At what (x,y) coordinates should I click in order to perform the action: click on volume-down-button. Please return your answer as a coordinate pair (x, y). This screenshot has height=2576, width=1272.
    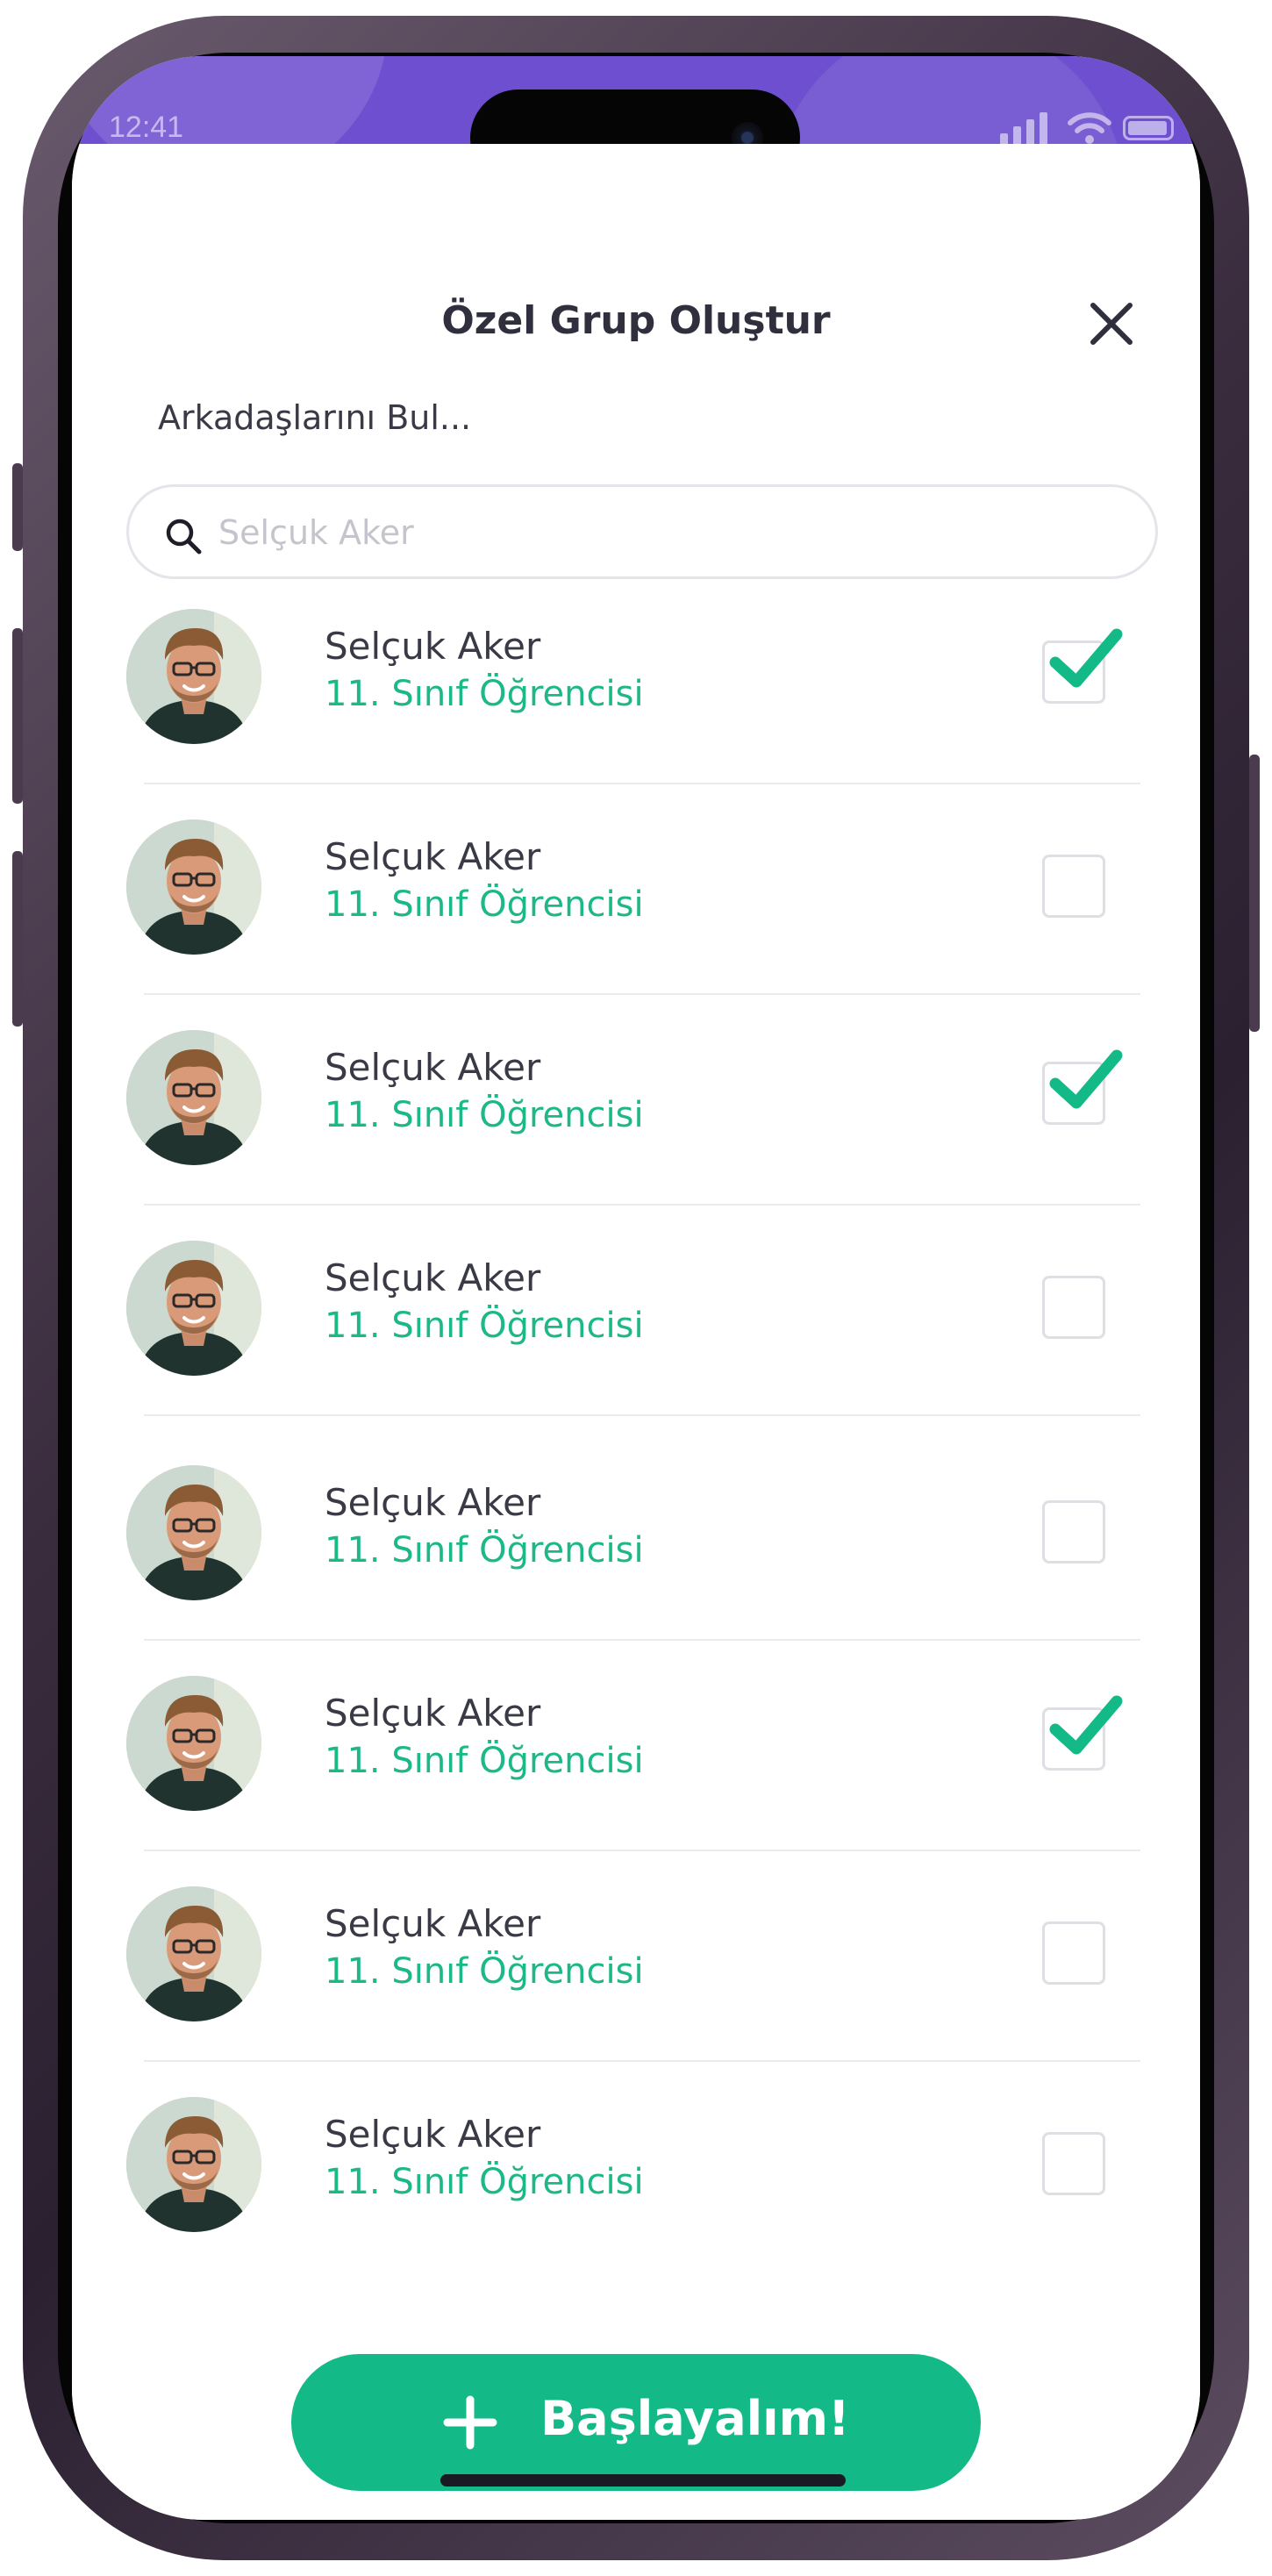
    Looking at the image, I should click on (17, 939).